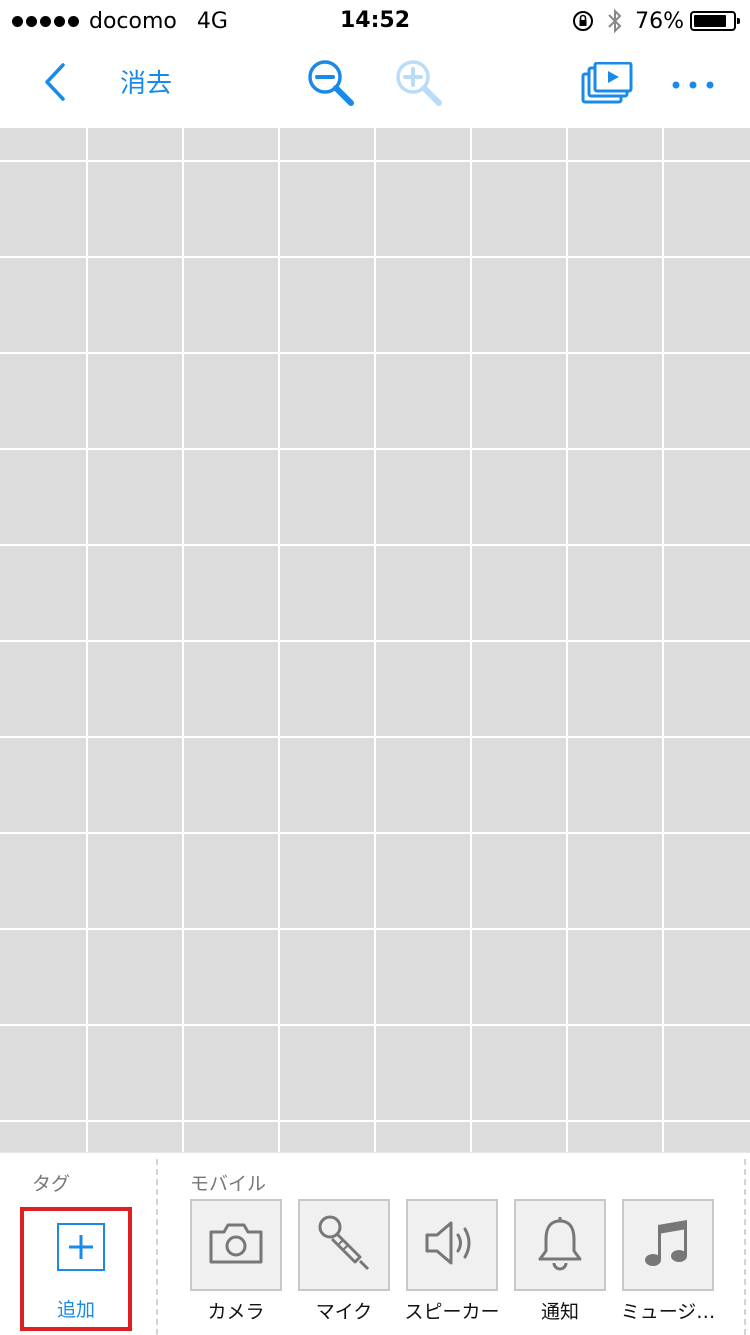 This screenshot has height=1335, width=750. I want to click on zoom-in-icon, so click(419, 85).